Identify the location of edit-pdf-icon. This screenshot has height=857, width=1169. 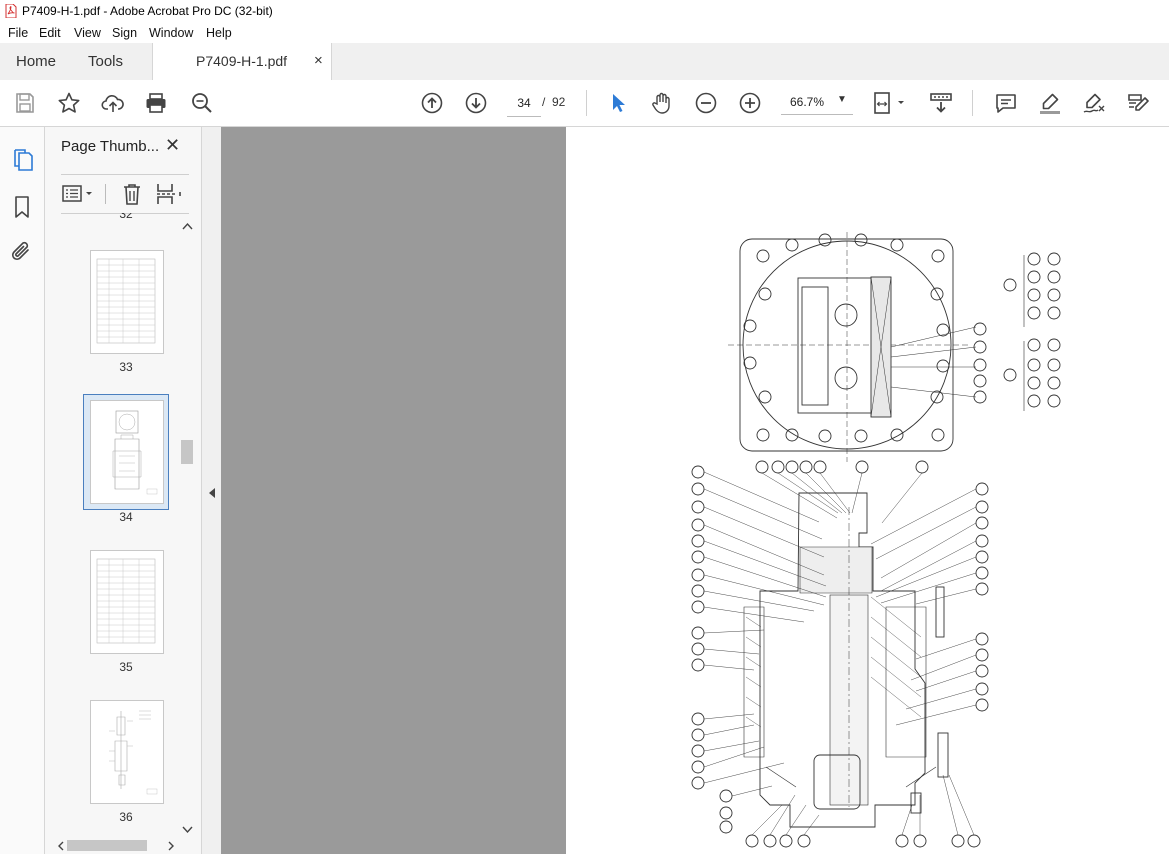
(1138, 103).